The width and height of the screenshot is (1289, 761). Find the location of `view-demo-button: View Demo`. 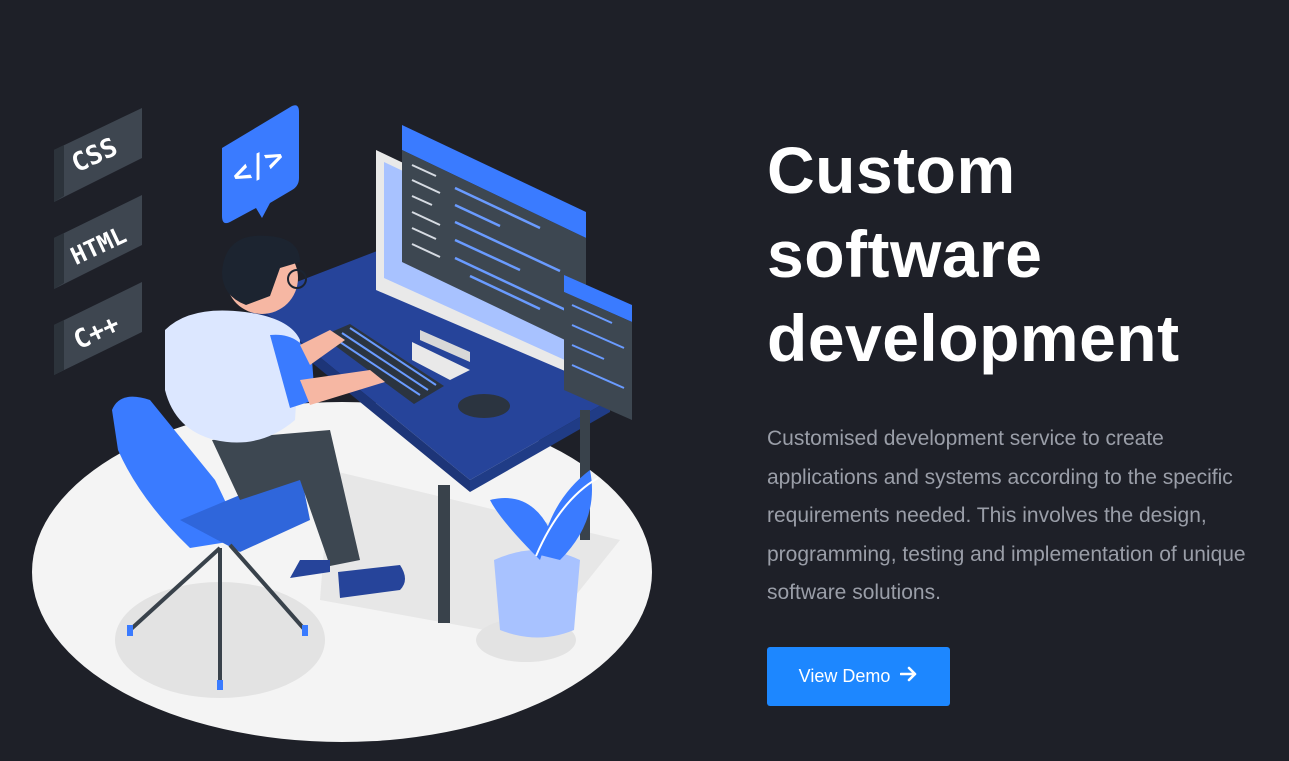

view-demo-button: View Demo is located at coordinates (858, 676).